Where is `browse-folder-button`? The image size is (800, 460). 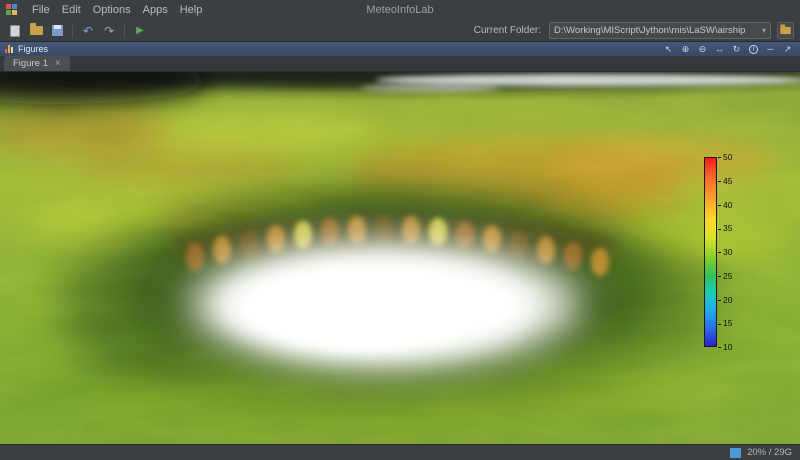
browse-folder-button is located at coordinates (785, 30).